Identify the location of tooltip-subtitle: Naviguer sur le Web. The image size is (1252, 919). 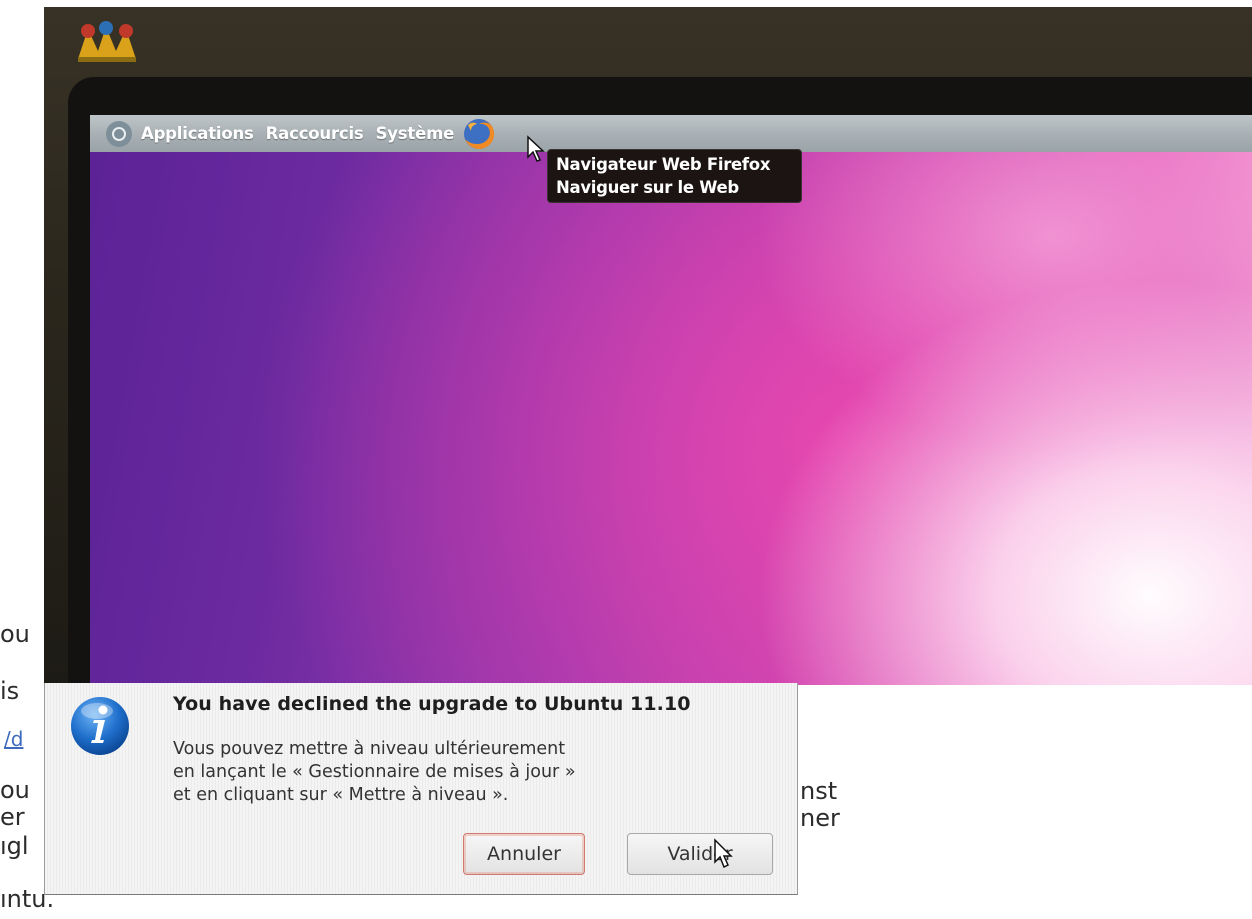
(647, 187).